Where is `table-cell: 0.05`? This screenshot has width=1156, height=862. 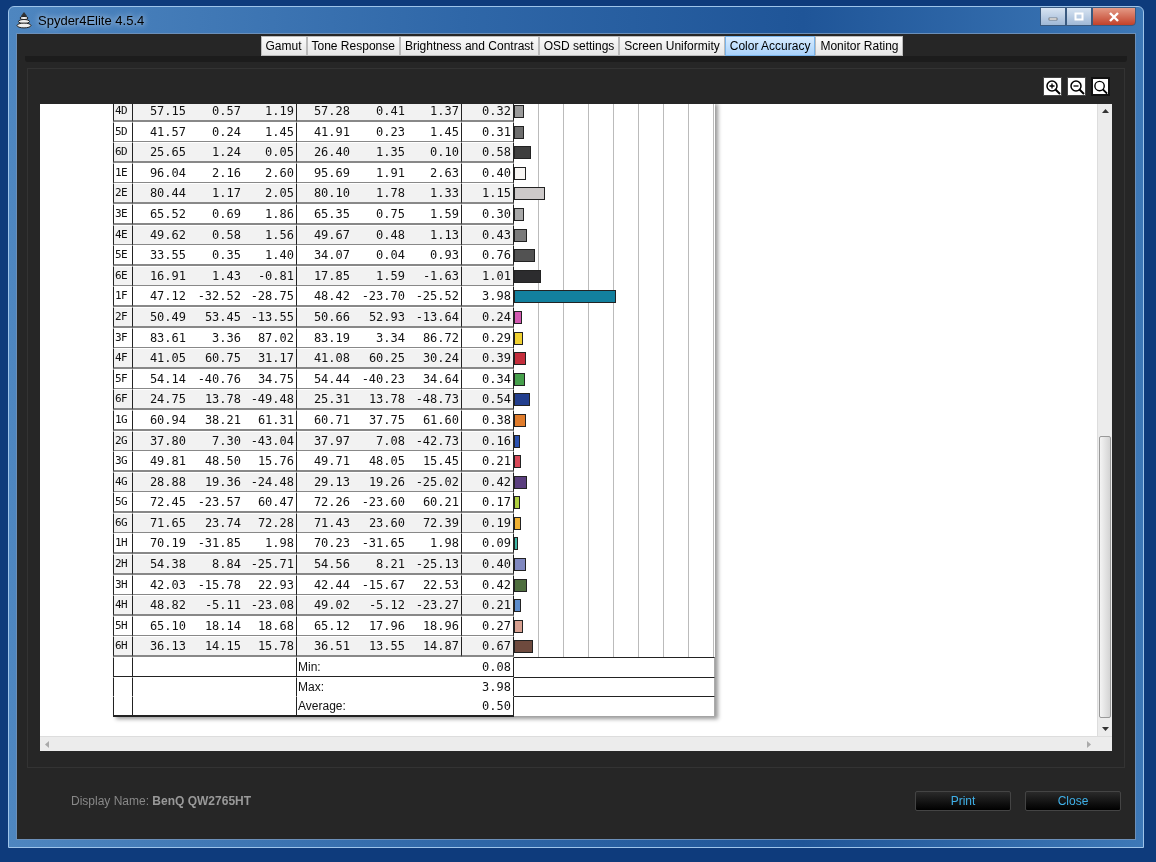 table-cell: 0.05 is located at coordinates (270, 153).